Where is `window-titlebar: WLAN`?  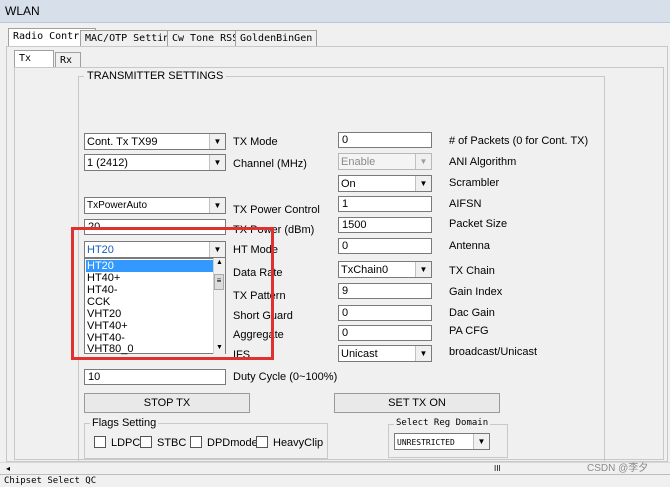 window-titlebar: WLAN is located at coordinates (335, 11).